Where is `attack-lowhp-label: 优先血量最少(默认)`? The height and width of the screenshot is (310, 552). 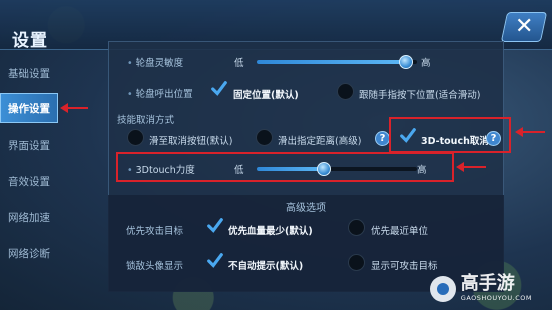
attack-lowhp-label: 优先血量最少(默认) is located at coordinates (270, 231).